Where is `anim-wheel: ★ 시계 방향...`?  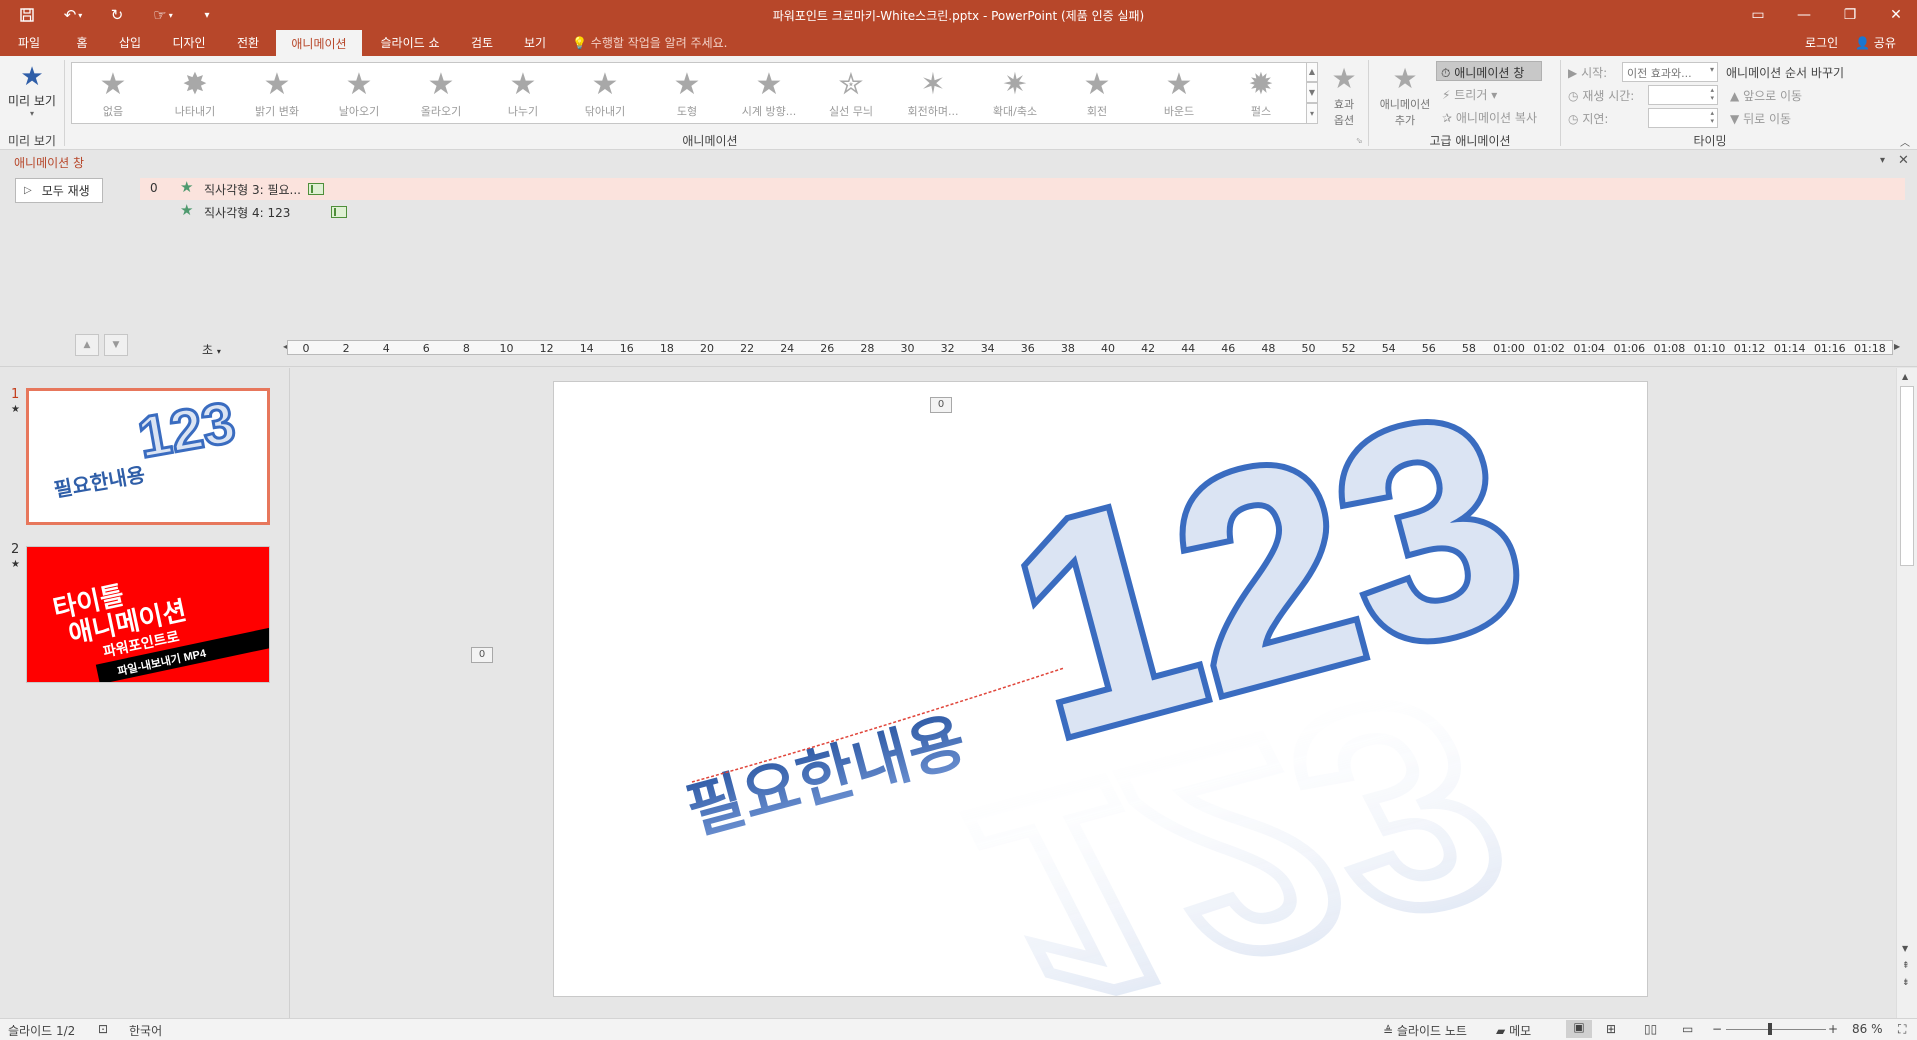 anim-wheel: ★ 시계 방향... is located at coordinates (769, 94).